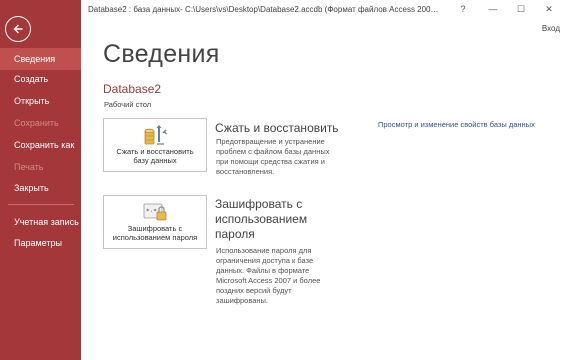  What do you see at coordinates (155, 237) in the screenshot?
I see `encrypt-button-label-2: использованием пароля` at bounding box center [155, 237].